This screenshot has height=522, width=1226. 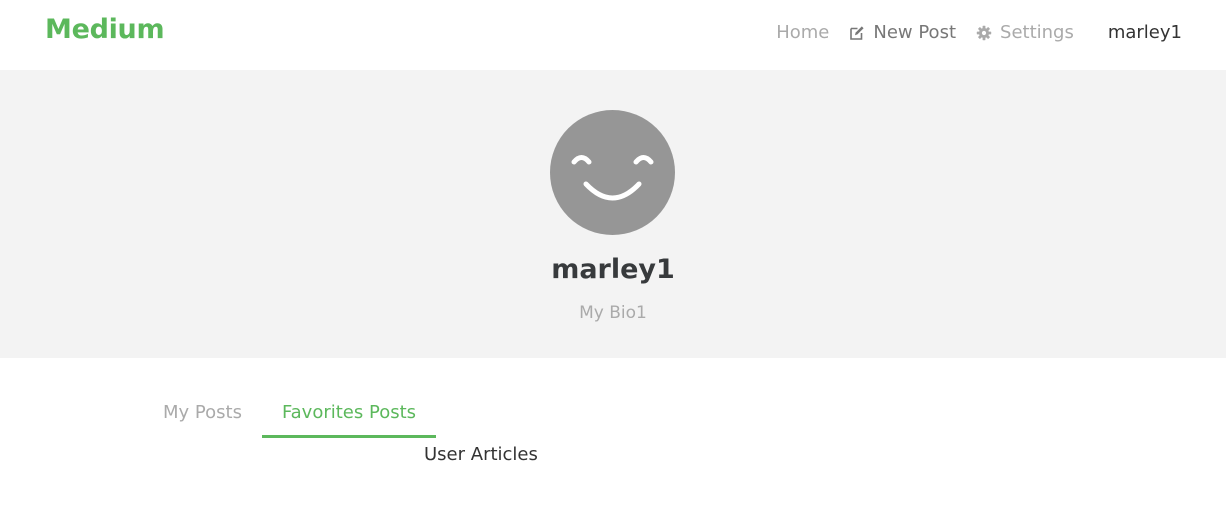 I want to click on profile-username: marley1, so click(x=613, y=269).